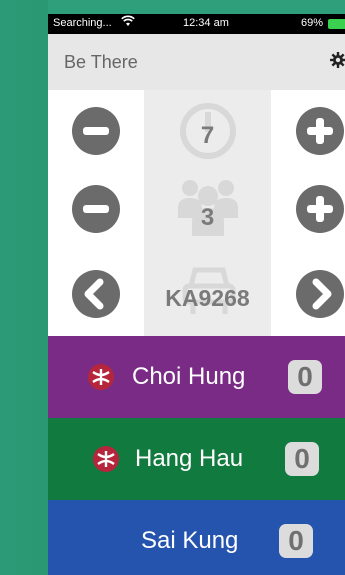 The height and width of the screenshot is (575, 345). Describe the element at coordinates (189, 376) in the screenshot. I see `station-name: Choi Hung` at that location.